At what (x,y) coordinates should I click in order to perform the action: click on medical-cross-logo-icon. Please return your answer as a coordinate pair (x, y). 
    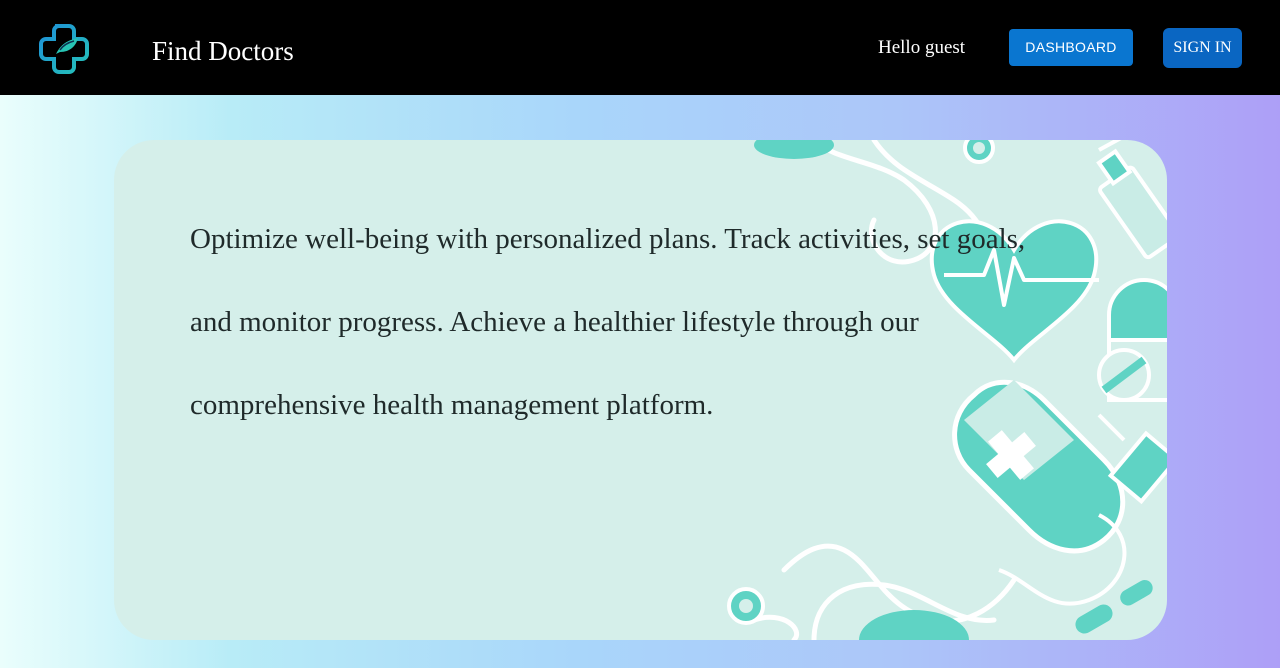
    Looking at the image, I should click on (65, 49).